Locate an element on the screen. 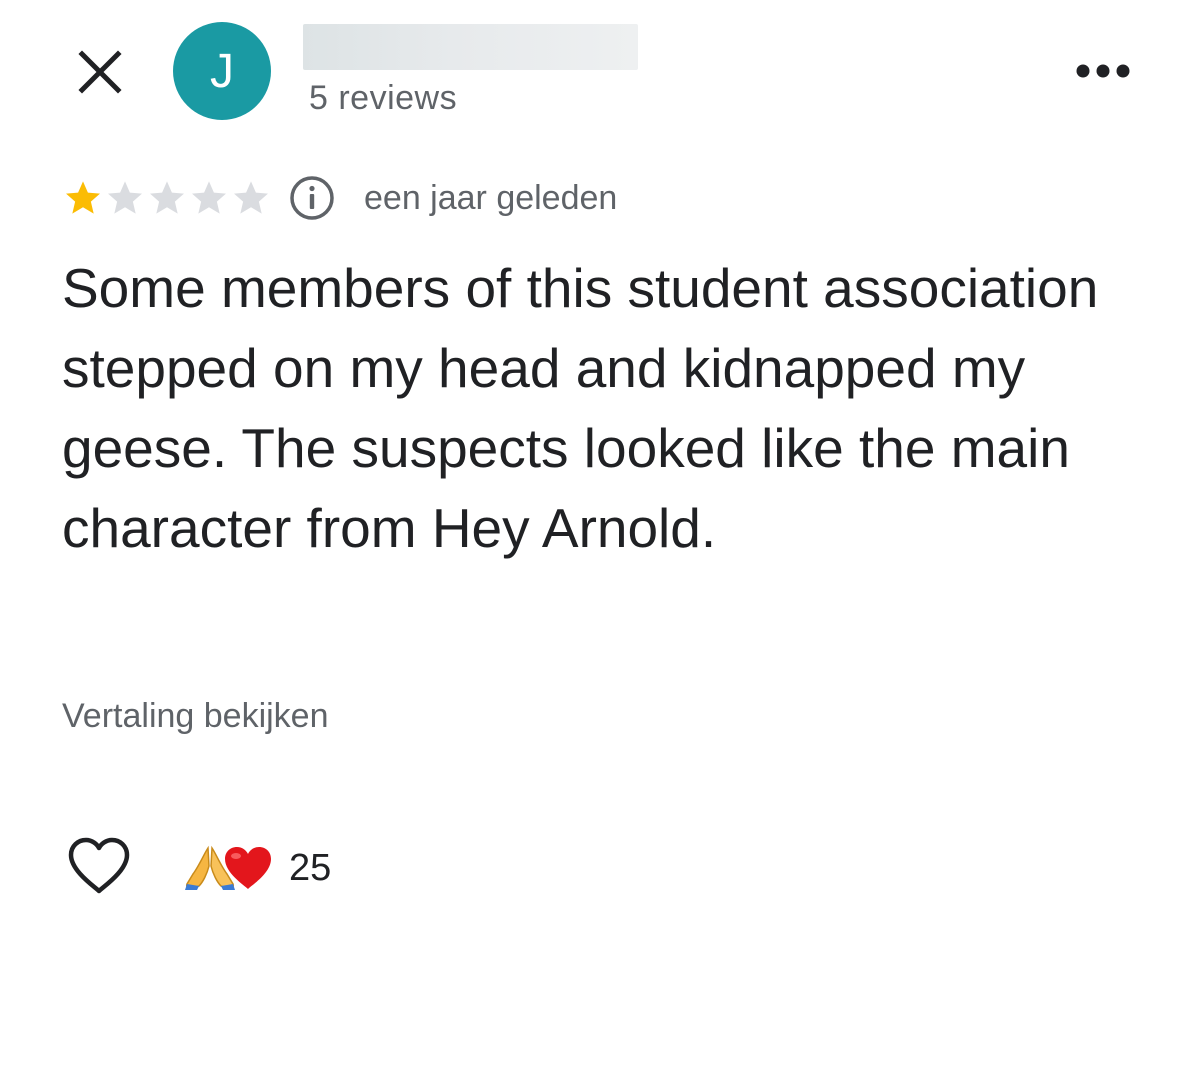  close-icon is located at coordinates (100, 72).